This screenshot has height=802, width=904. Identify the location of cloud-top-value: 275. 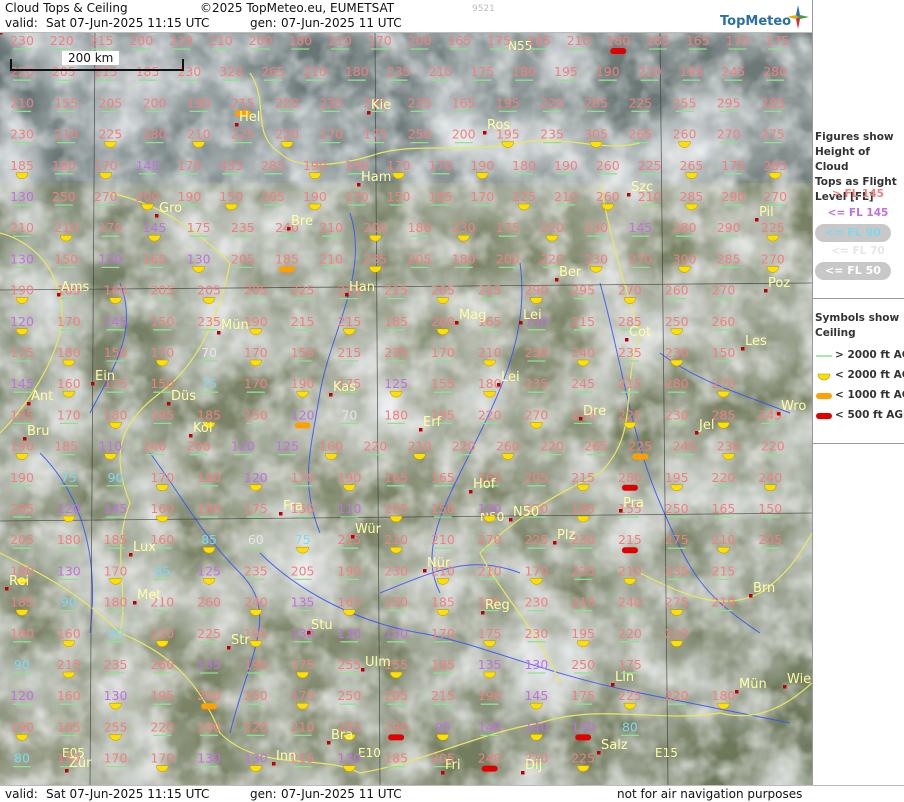
(677, 602).